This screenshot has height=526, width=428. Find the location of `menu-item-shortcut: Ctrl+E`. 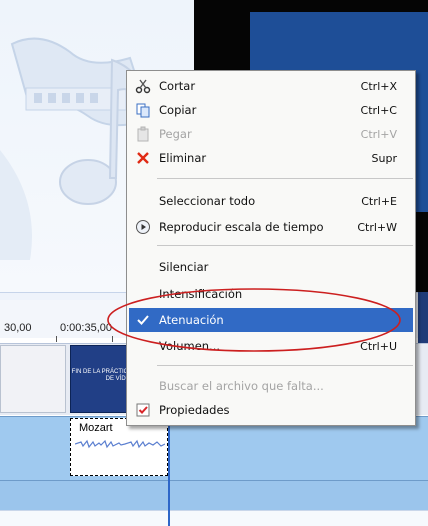

menu-item-shortcut: Ctrl+E is located at coordinates (379, 201).